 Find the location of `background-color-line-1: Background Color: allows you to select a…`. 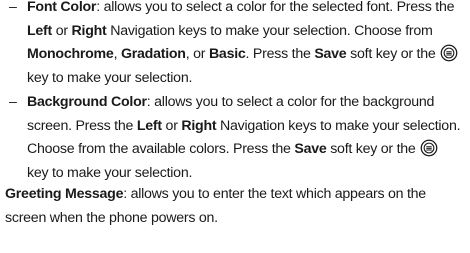

background-color-line-1: Background Color: allows you to select a… is located at coordinates (231, 102).